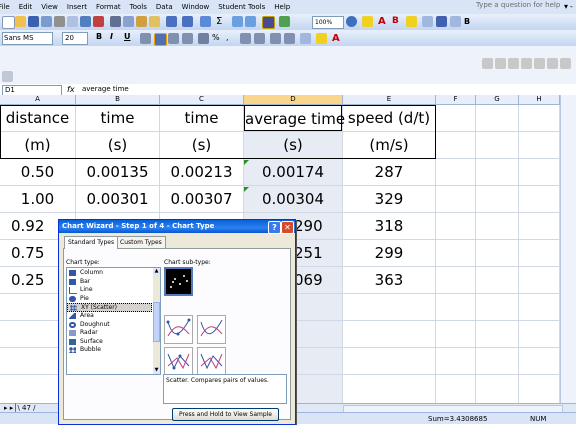  Describe the element at coordinates (156, 370) in the screenshot. I see `scroll-down-icon: ▼` at that location.